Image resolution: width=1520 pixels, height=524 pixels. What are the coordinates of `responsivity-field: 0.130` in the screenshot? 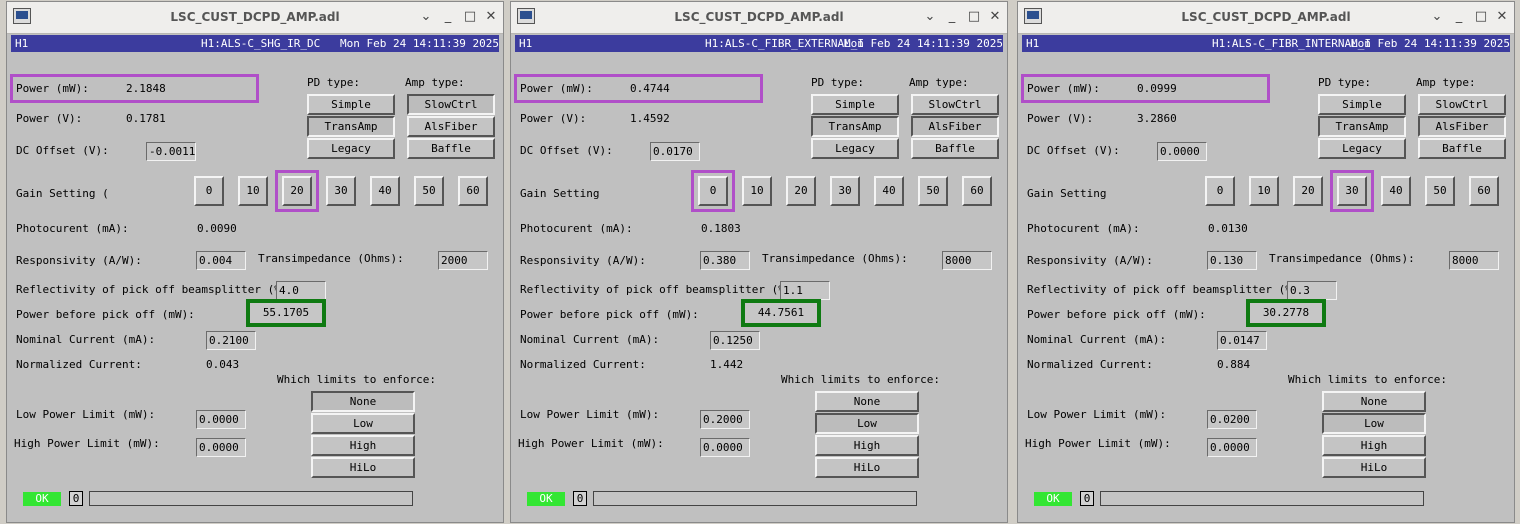 It's located at (1232, 260).